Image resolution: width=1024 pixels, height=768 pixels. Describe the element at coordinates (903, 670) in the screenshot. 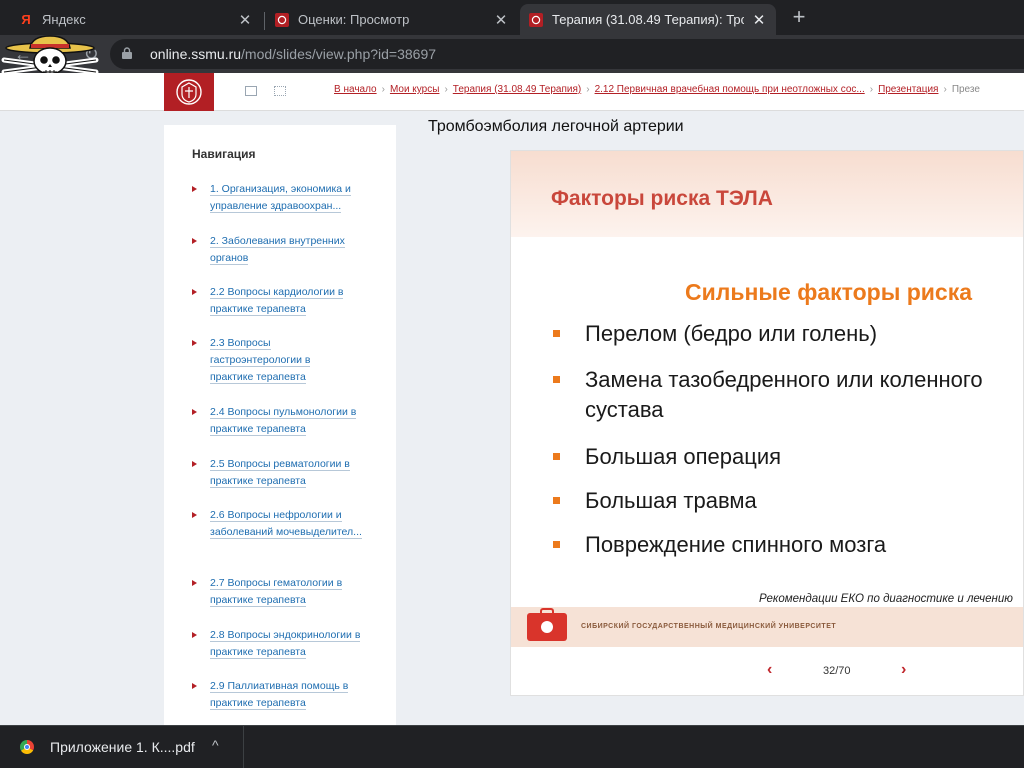

I see `chevron-right-icon: ›` at that location.